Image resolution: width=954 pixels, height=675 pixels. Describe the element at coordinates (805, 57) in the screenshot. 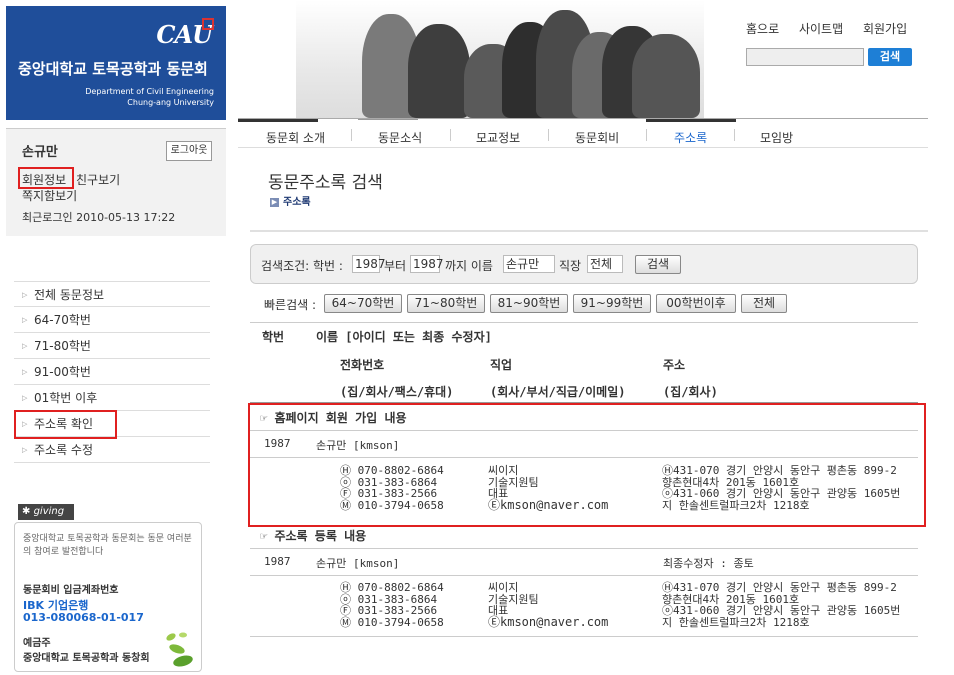

I see `search-input` at that location.